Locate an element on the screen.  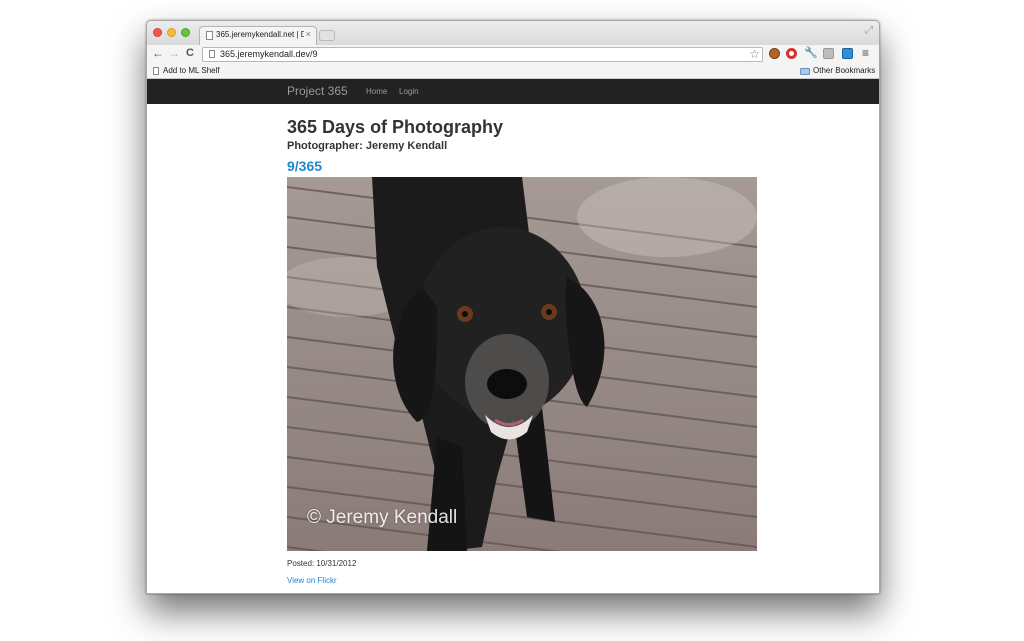
wrench-icon: 🔧 is located at coordinates (811, 53).